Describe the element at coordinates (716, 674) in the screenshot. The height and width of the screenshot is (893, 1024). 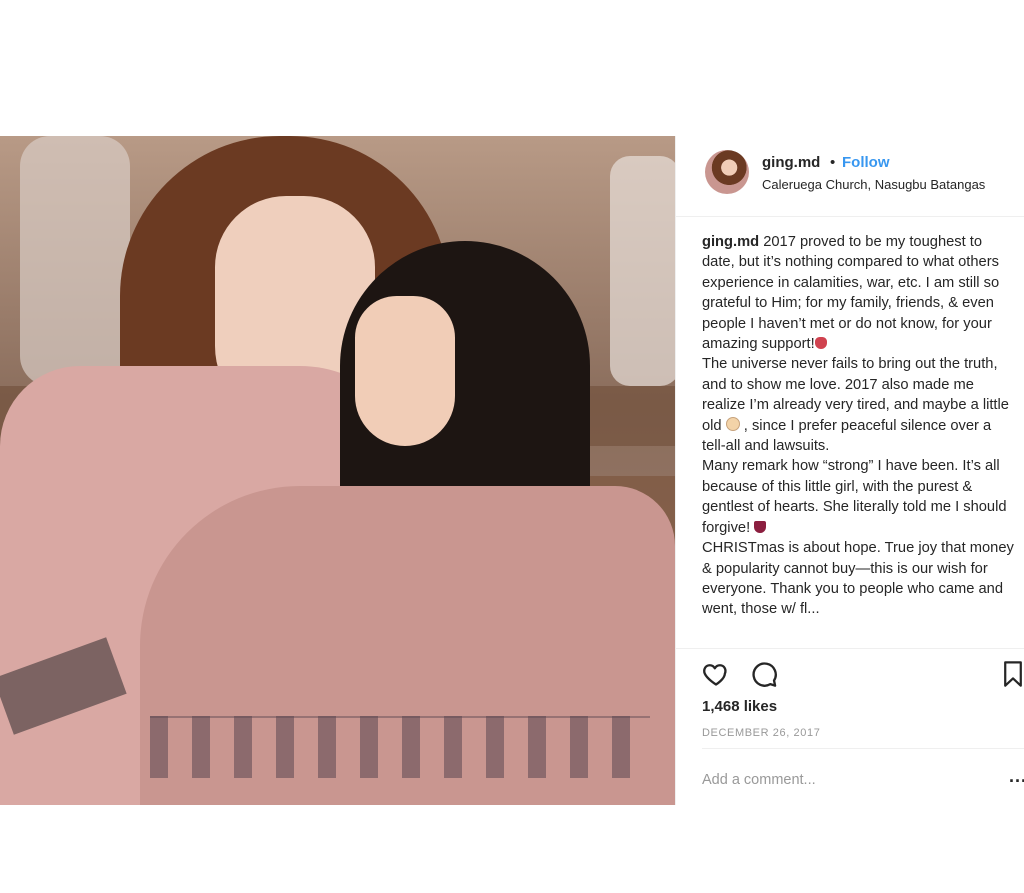
I see `heart-icon` at that location.